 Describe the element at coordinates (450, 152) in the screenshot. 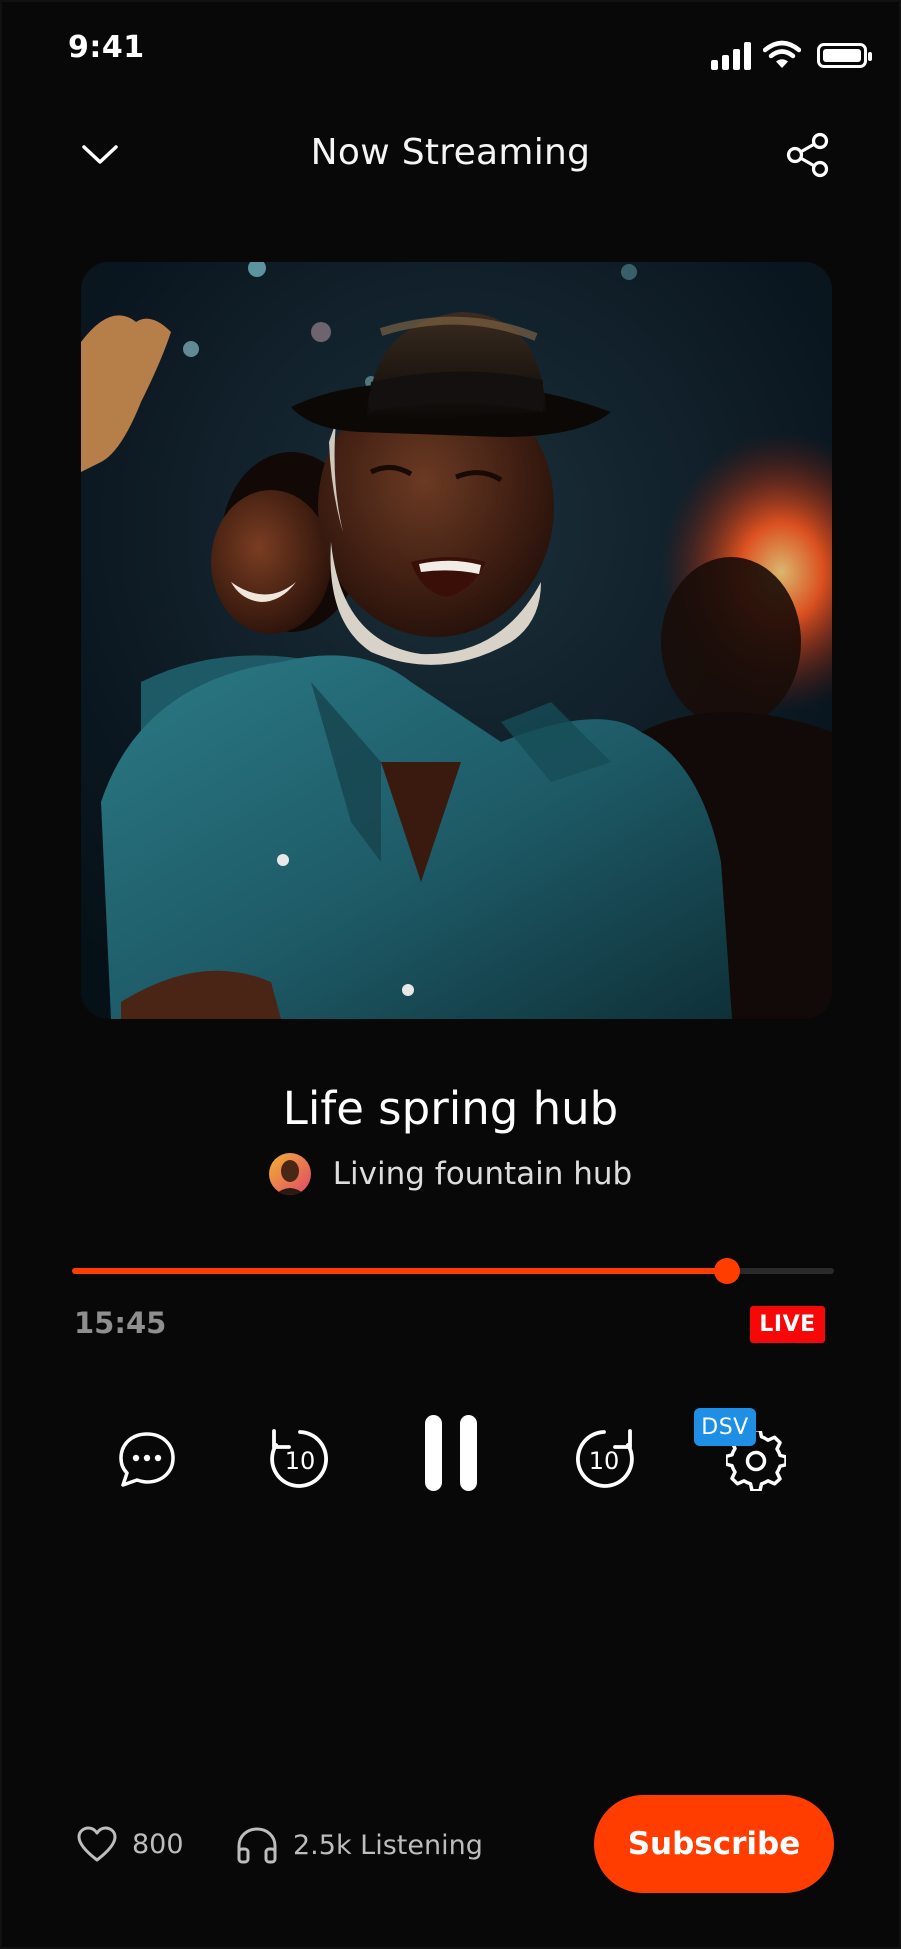

I see `page-title: Now Streaming` at that location.